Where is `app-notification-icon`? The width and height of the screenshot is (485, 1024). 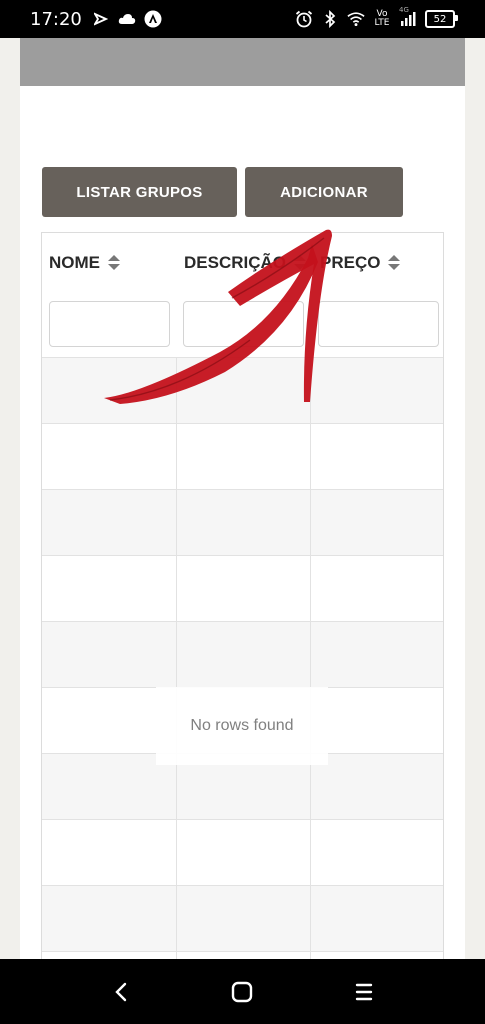 app-notification-icon is located at coordinates (153, 19).